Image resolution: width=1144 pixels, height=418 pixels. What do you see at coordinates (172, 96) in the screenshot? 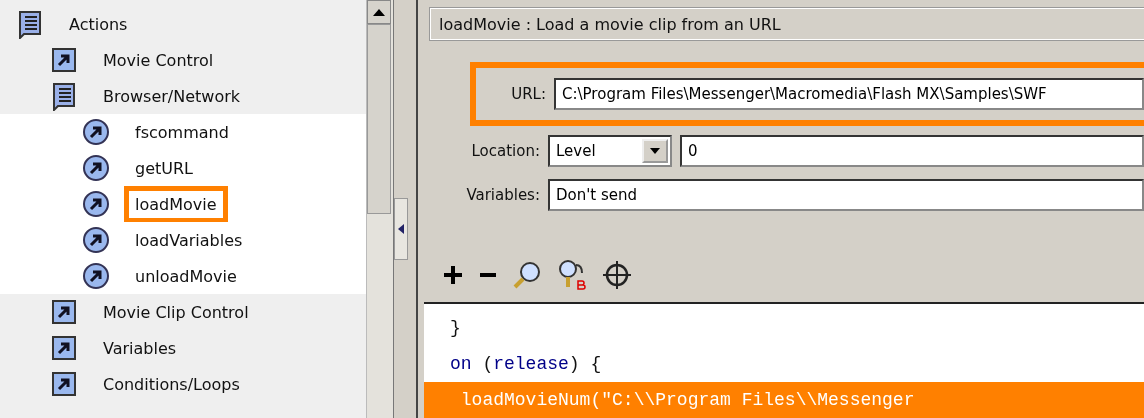
I see `tree-item: Browser/Network` at bounding box center [172, 96].